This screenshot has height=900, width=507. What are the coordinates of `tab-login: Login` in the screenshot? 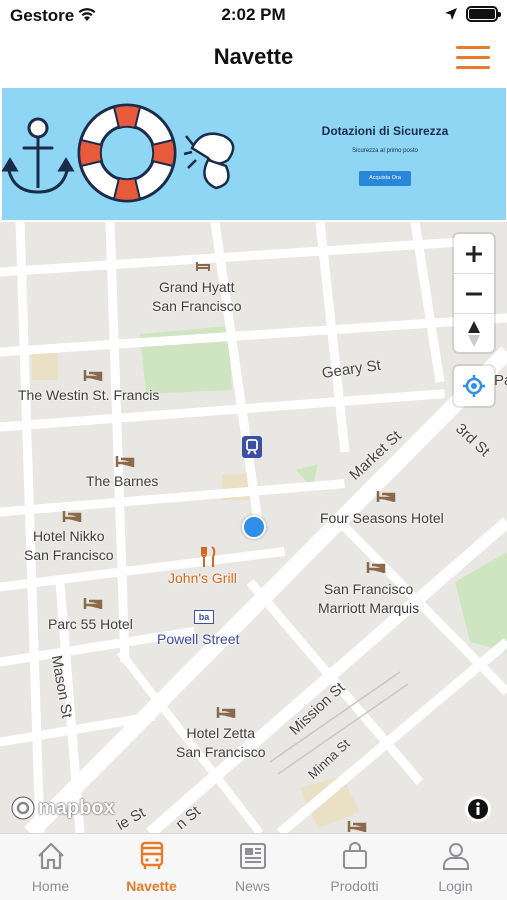 It's located at (455, 867).